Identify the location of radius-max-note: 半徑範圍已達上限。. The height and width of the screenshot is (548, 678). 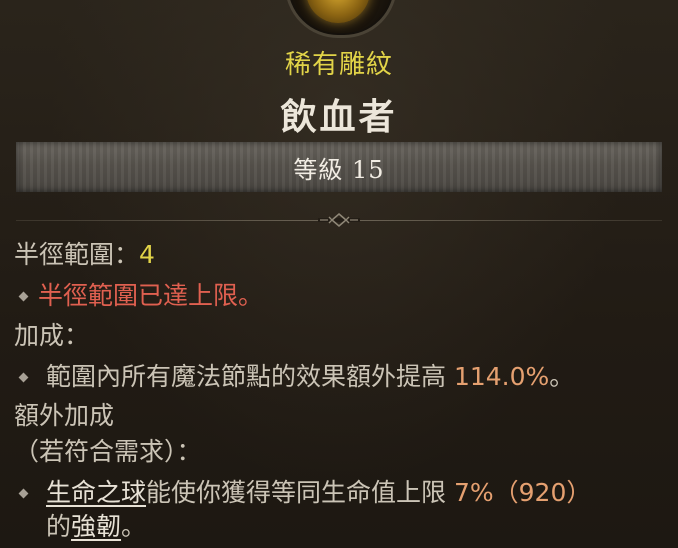
(151, 295).